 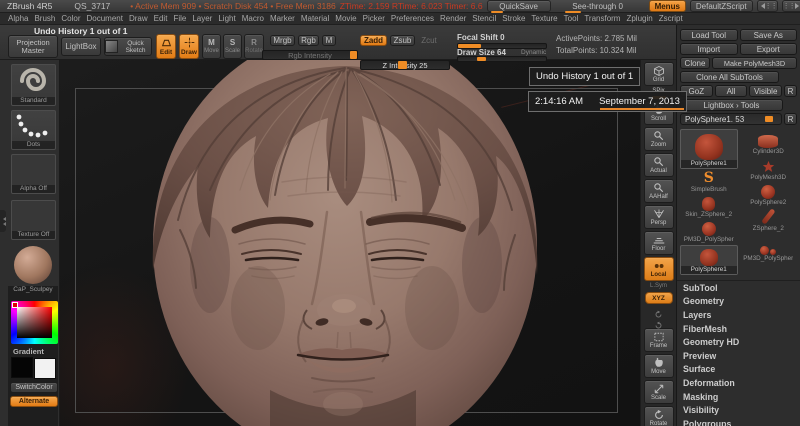 What do you see at coordinates (45, 368) in the screenshot?
I see `secondary-color-swatch` at bounding box center [45, 368].